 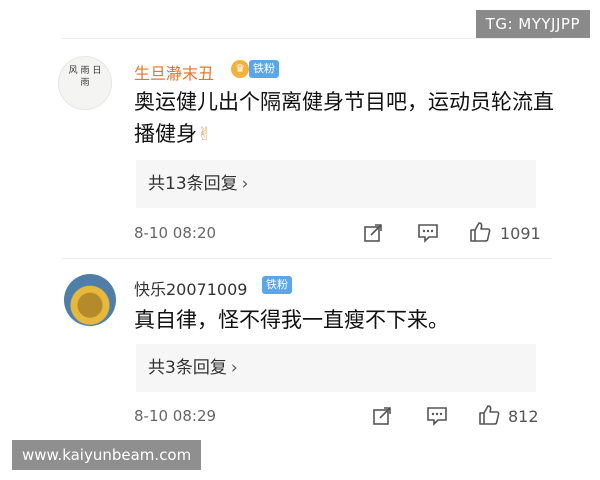 I want to click on replies-link: 共3条回复 ›, so click(x=336, y=368).